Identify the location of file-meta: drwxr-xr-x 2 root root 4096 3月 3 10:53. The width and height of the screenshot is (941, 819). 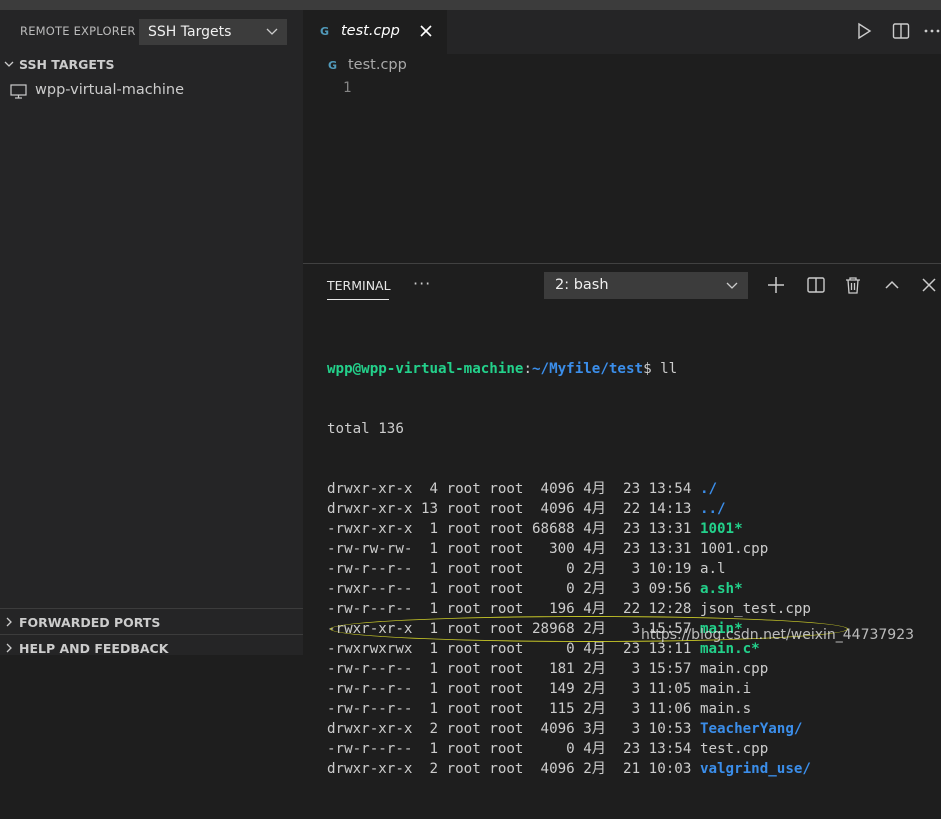
(513, 729).